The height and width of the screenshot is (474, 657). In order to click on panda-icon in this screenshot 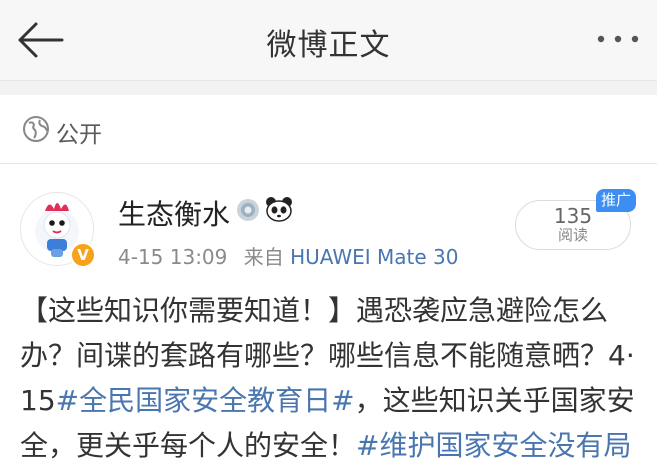, I will do `click(279, 209)`.